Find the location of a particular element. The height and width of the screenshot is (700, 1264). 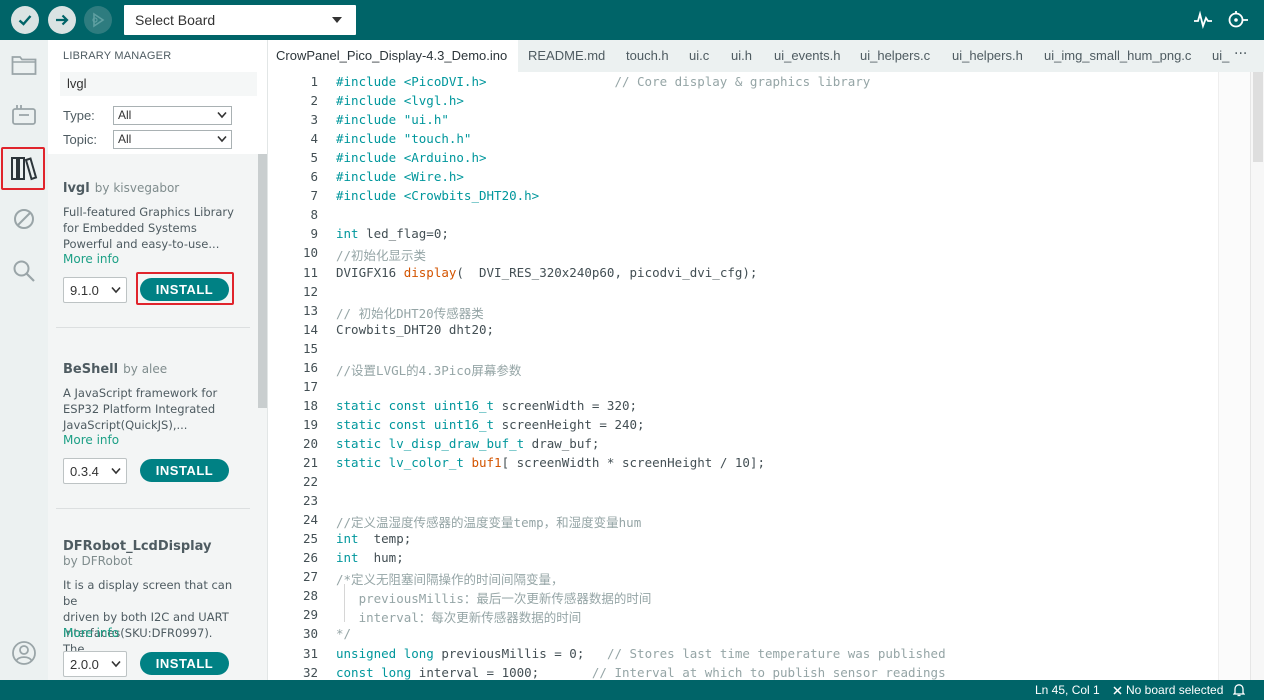

code-token: interval = 1000; is located at coordinates (501, 672).